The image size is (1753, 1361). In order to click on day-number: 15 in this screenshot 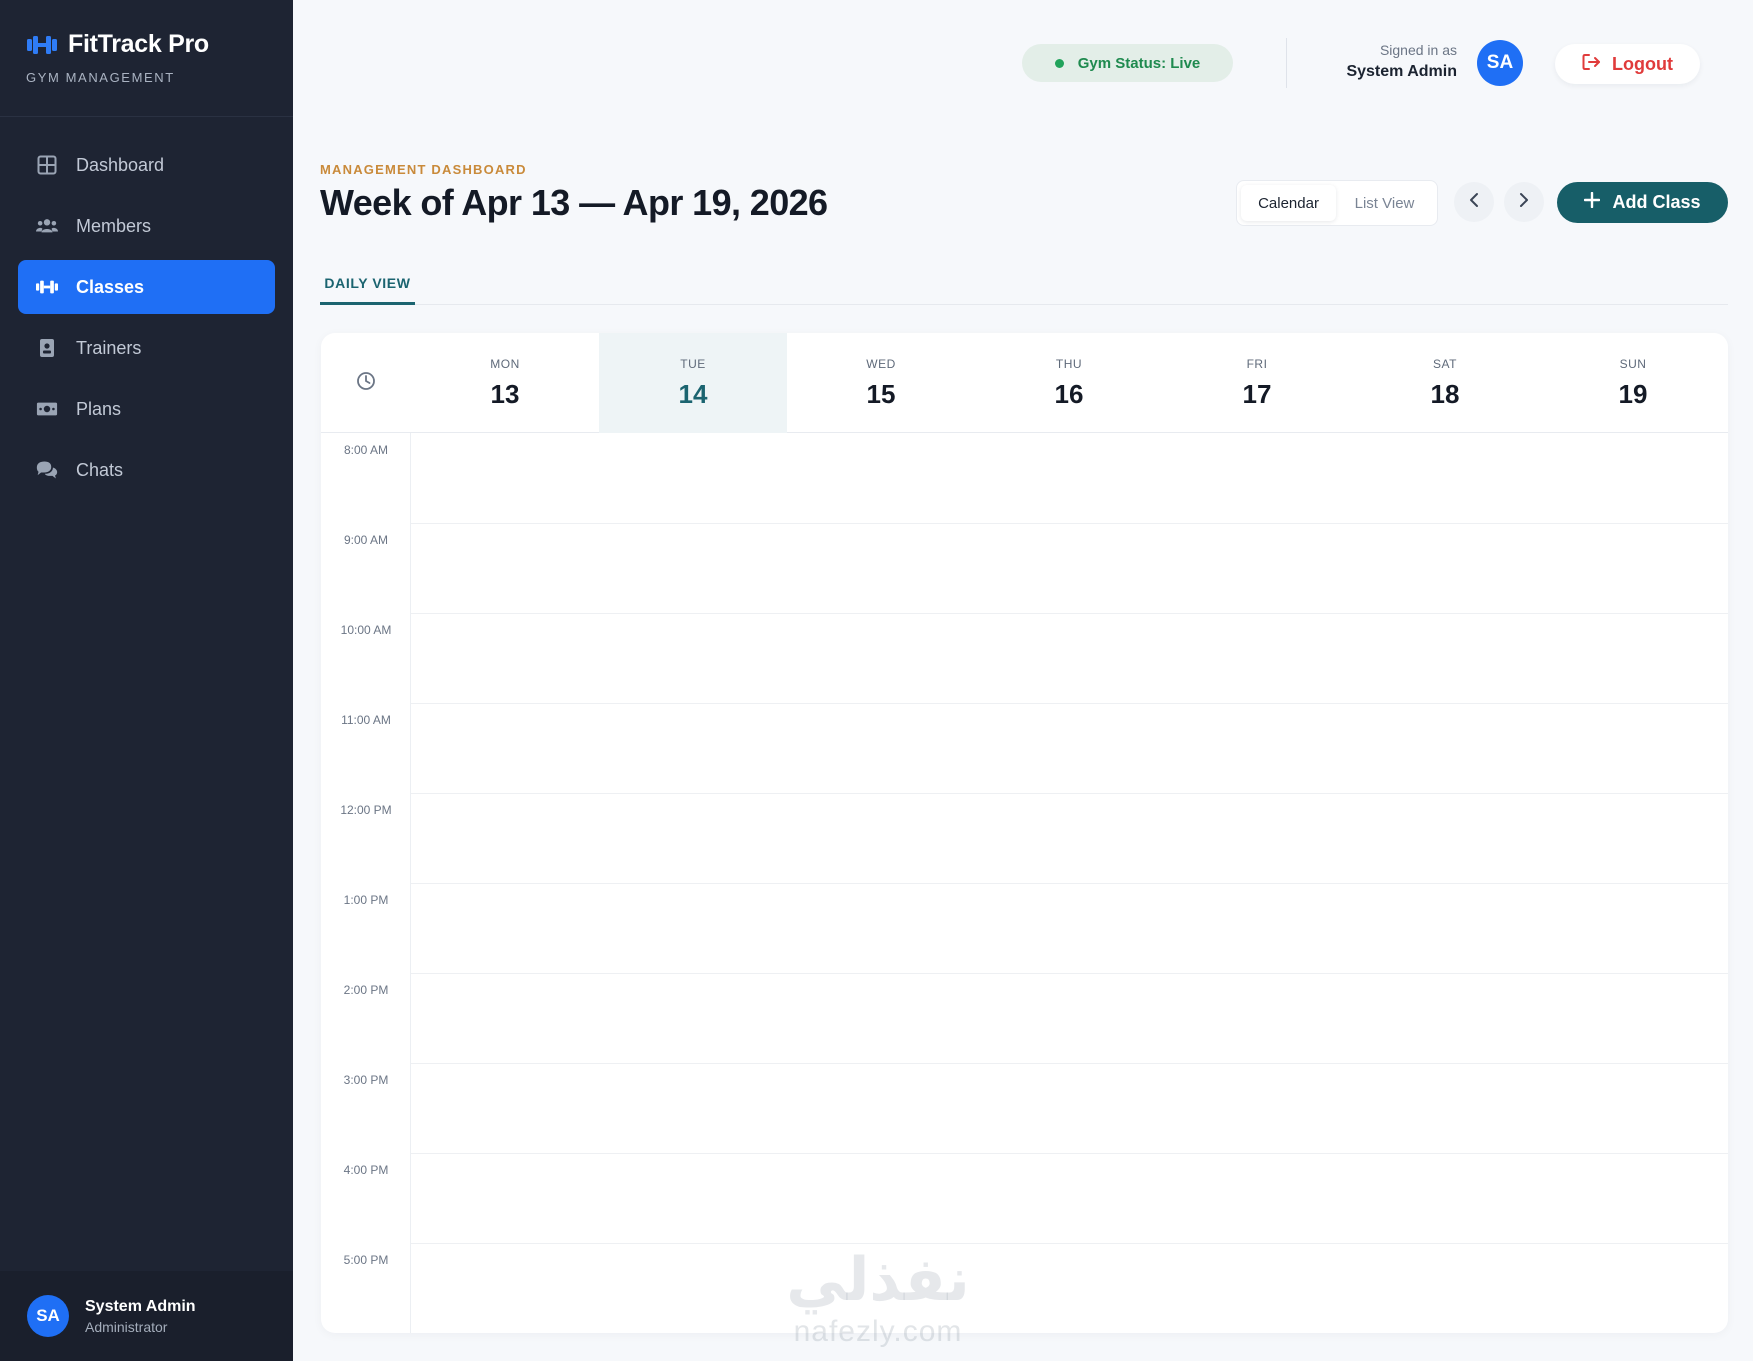, I will do `click(881, 393)`.